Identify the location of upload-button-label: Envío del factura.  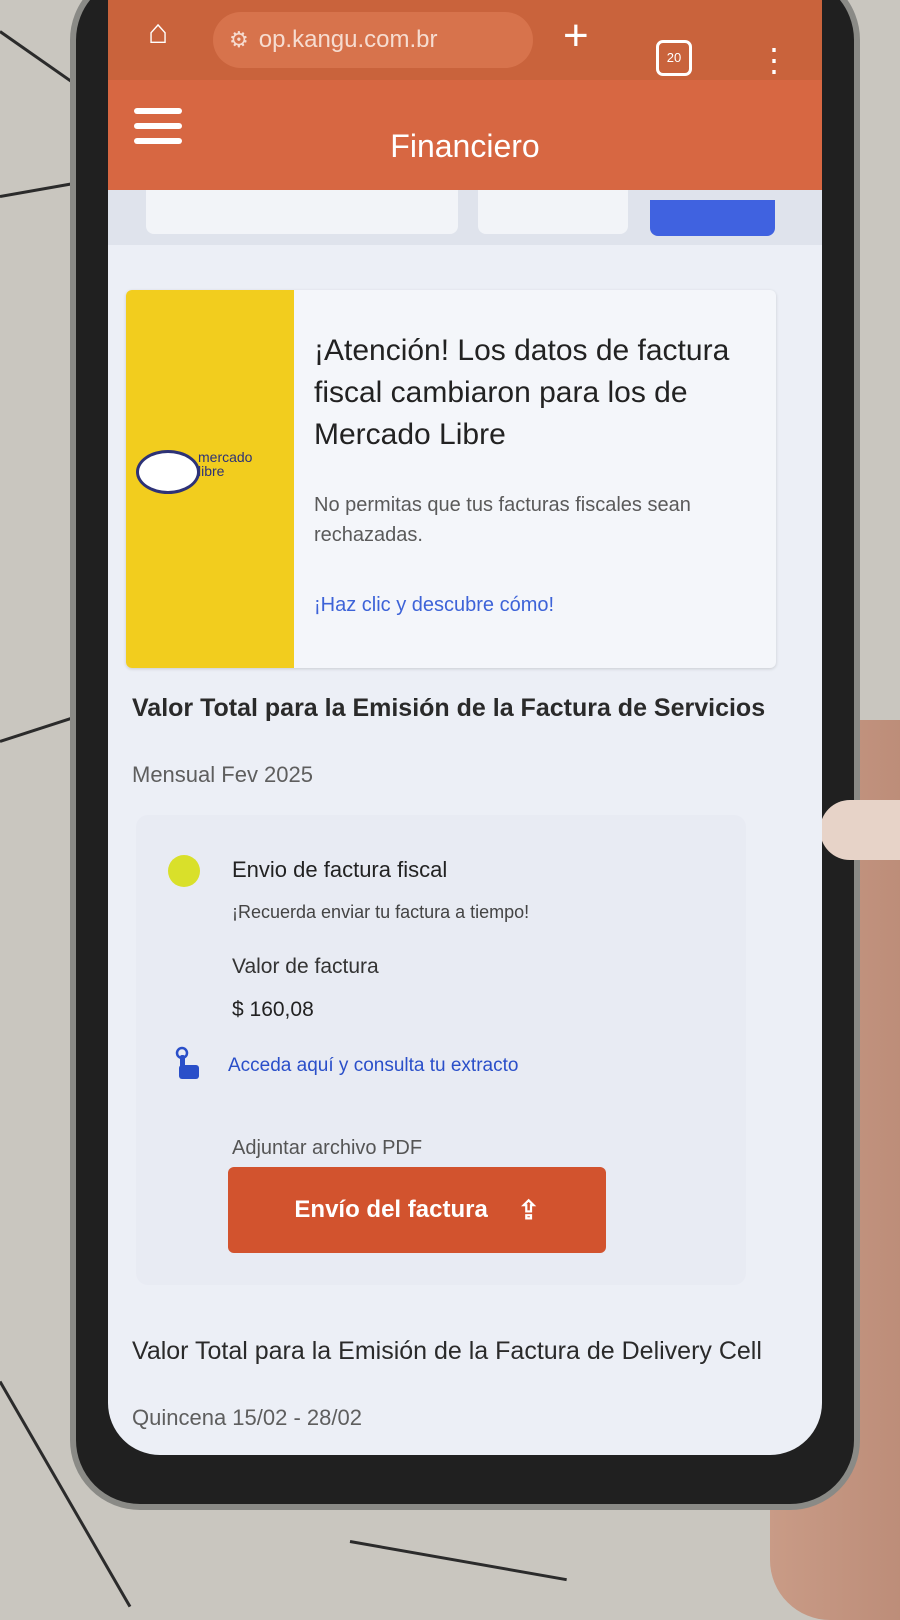
(391, 1209).